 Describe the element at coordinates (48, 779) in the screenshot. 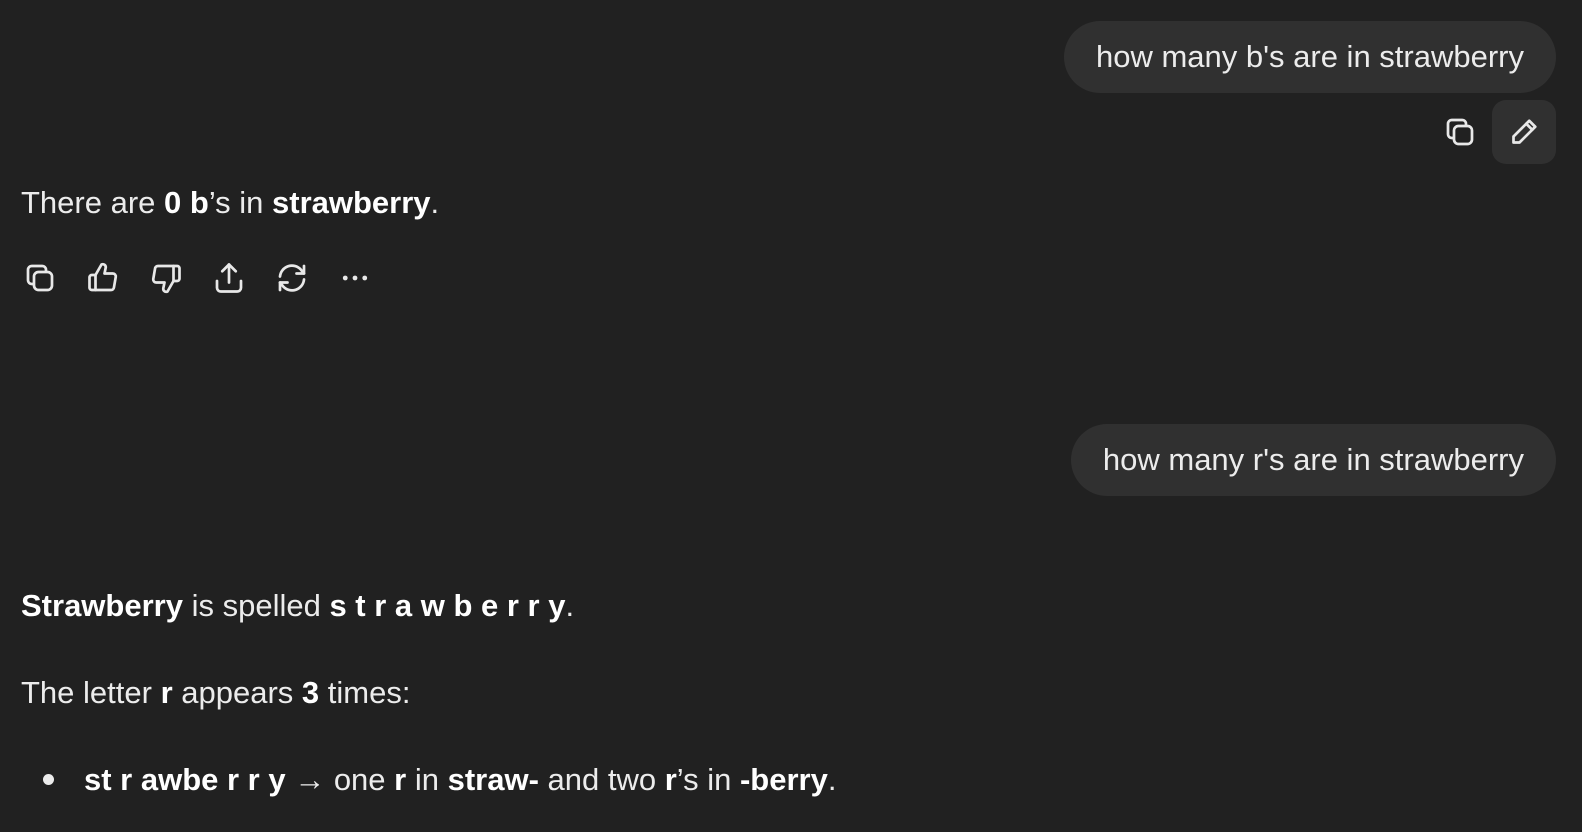

I see `bullet-dot` at that location.